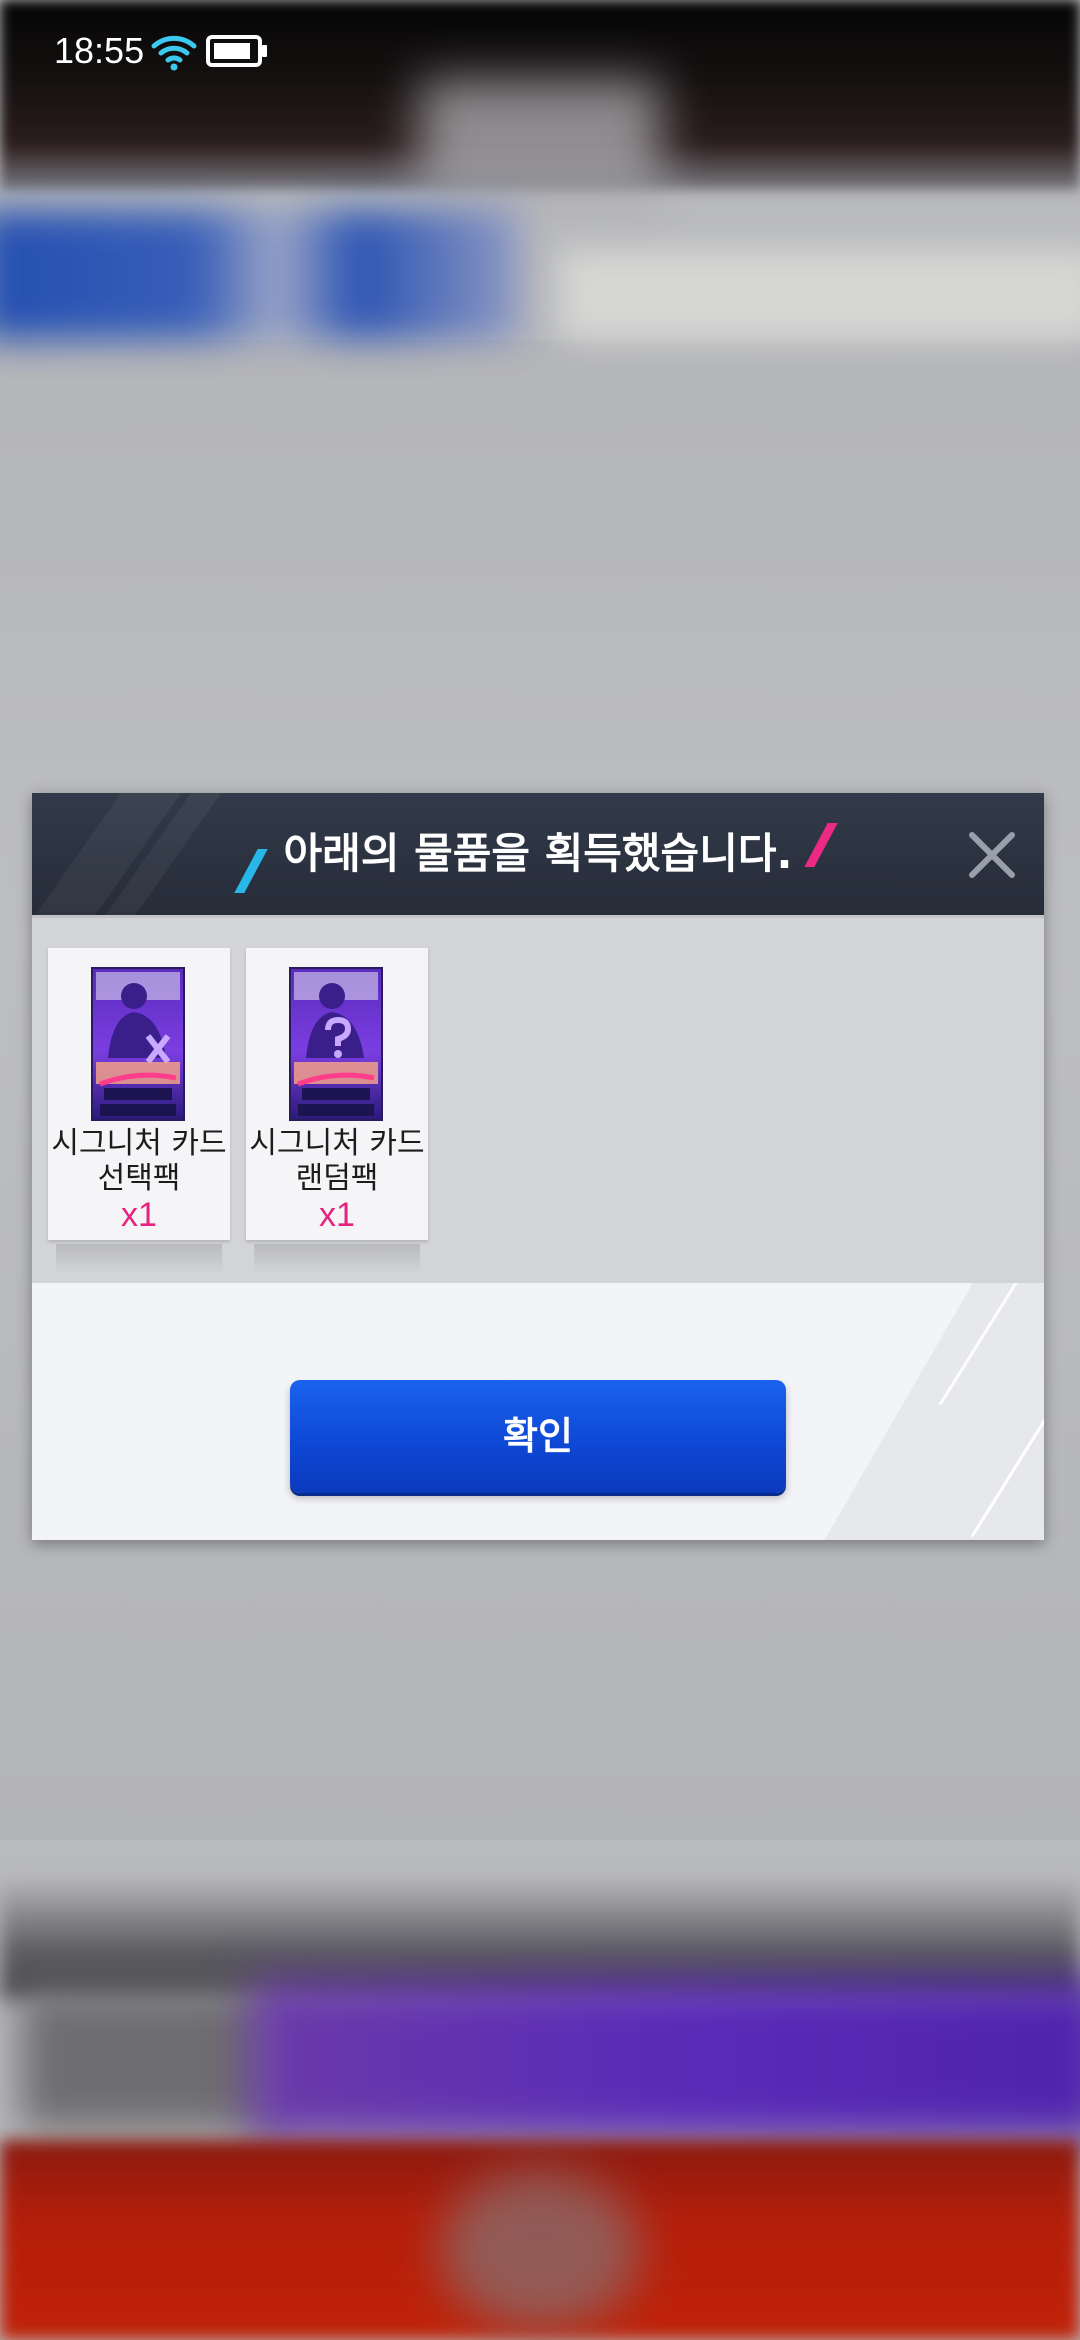 The image size is (1080, 2340). I want to click on signature-random-pack-icon, so click(336, 1044).